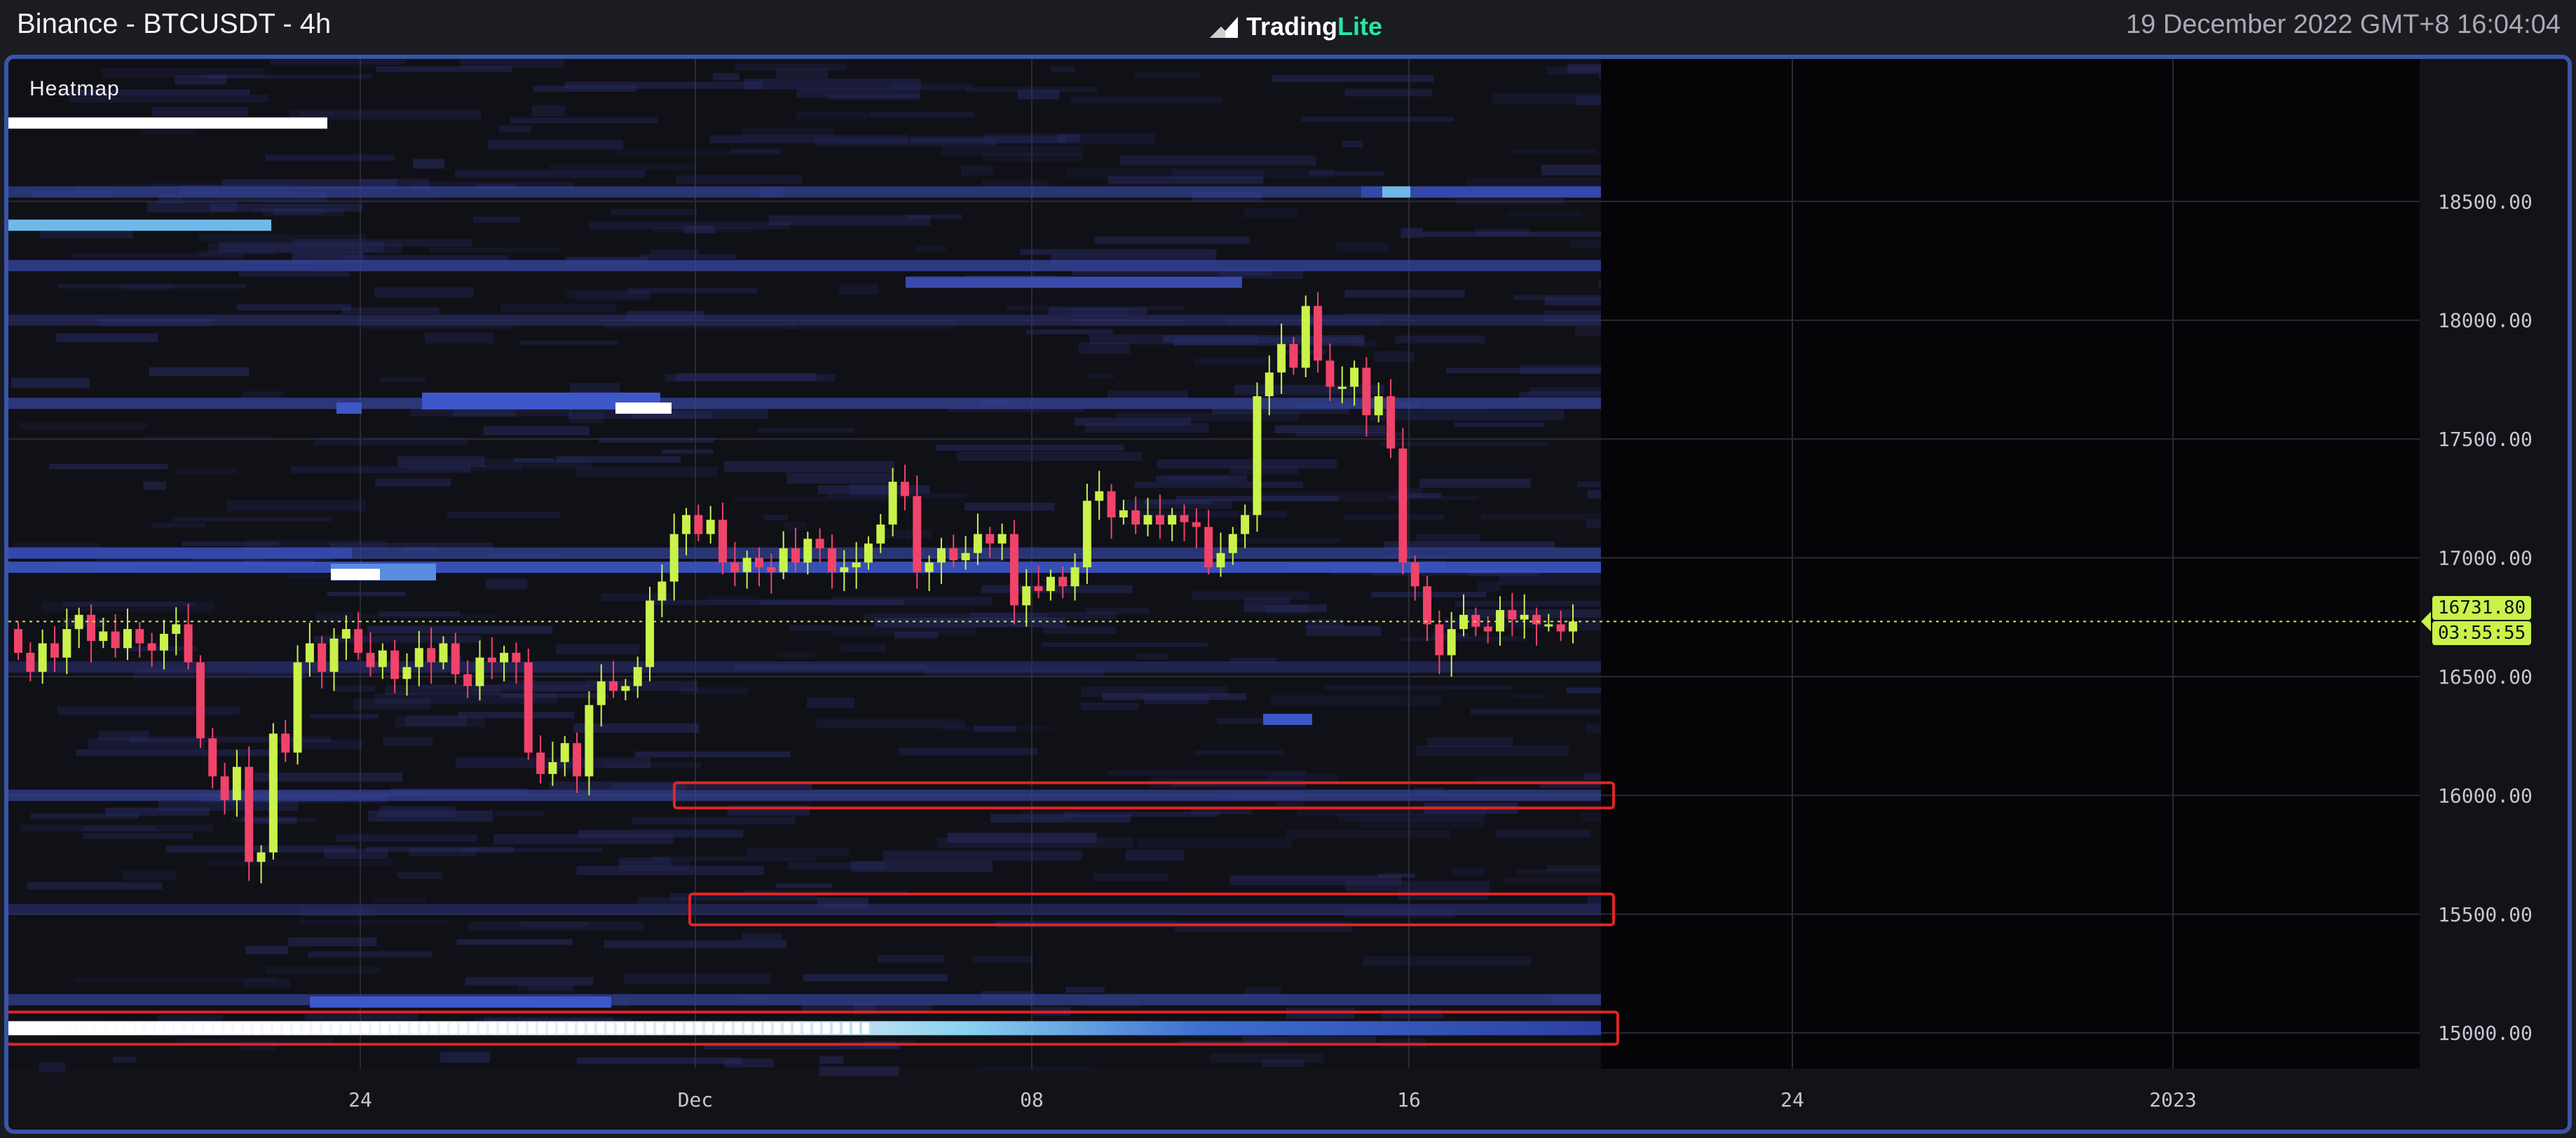 The width and height of the screenshot is (2576, 1138). What do you see at coordinates (2485, 1033) in the screenshot?
I see `price-axis-label: 15000.00` at bounding box center [2485, 1033].